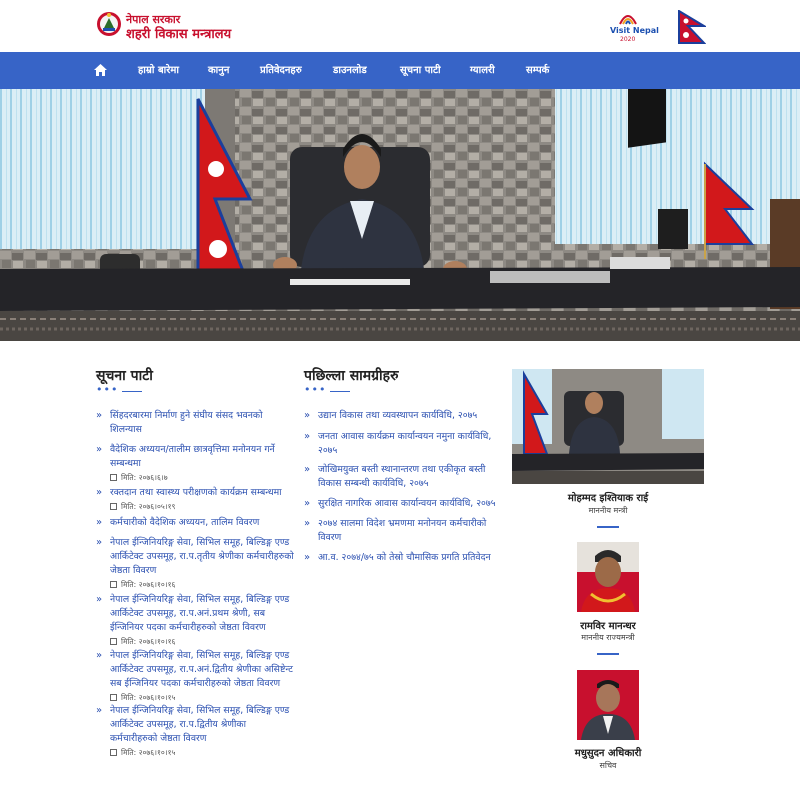 The width and height of the screenshot is (800, 800). I want to click on visit-nepal-year: 2020, so click(628, 39).